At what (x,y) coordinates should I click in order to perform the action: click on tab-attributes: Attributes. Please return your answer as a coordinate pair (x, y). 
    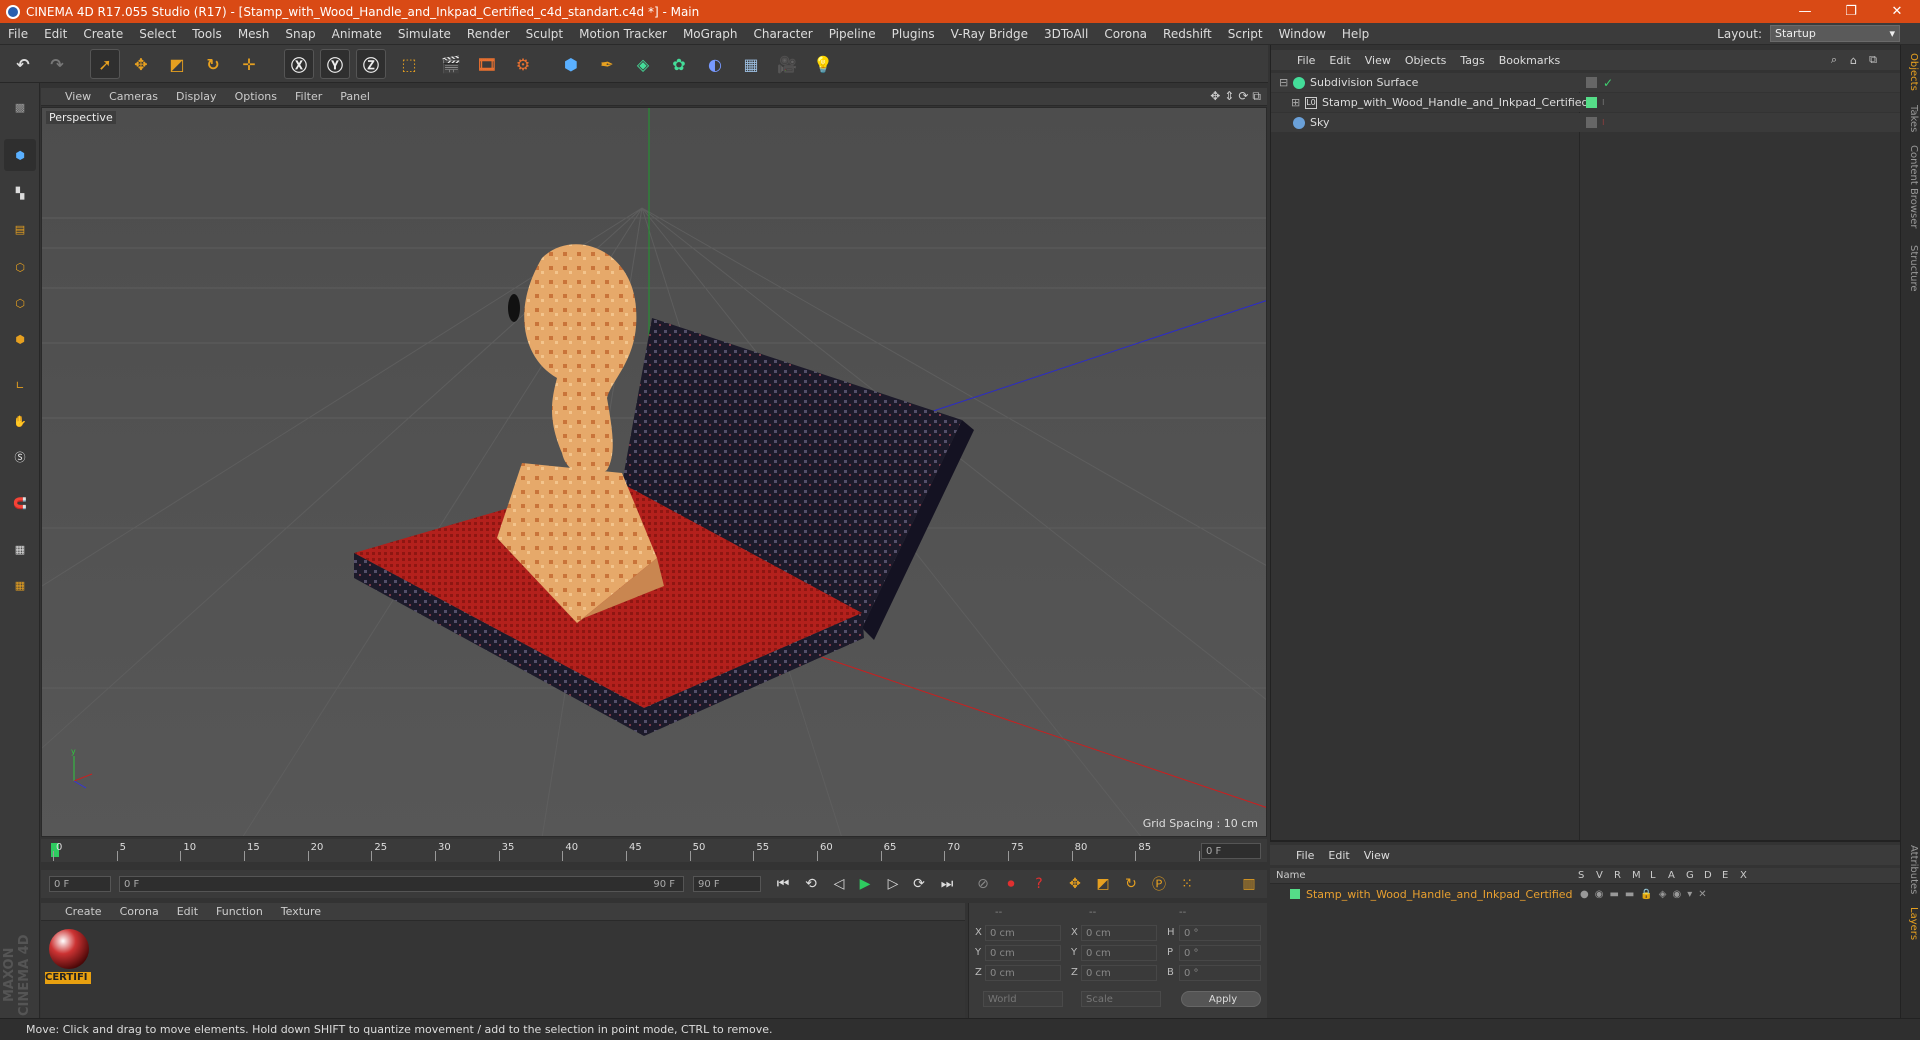
    Looking at the image, I should click on (1911, 869).